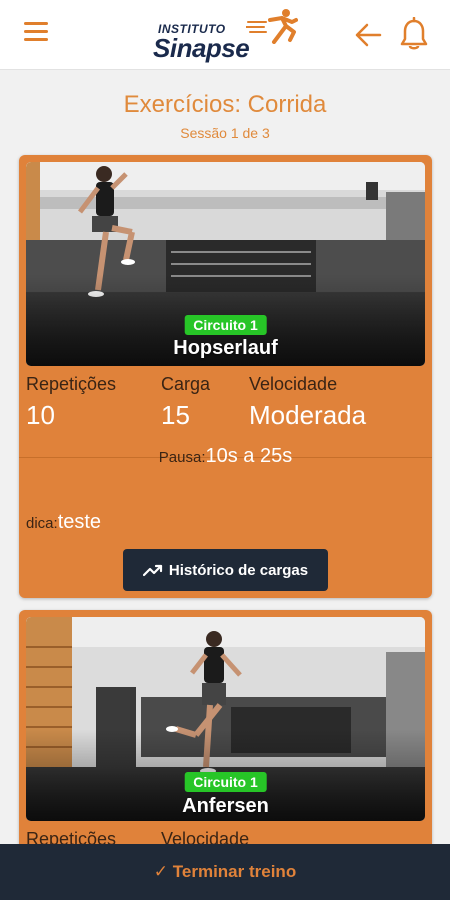 Image resolution: width=450 pixels, height=900 pixels. What do you see at coordinates (225, 872) in the screenshot?
I see `finish-workout-button: ✓ Terminar treino` at bounding box center [225, 872].